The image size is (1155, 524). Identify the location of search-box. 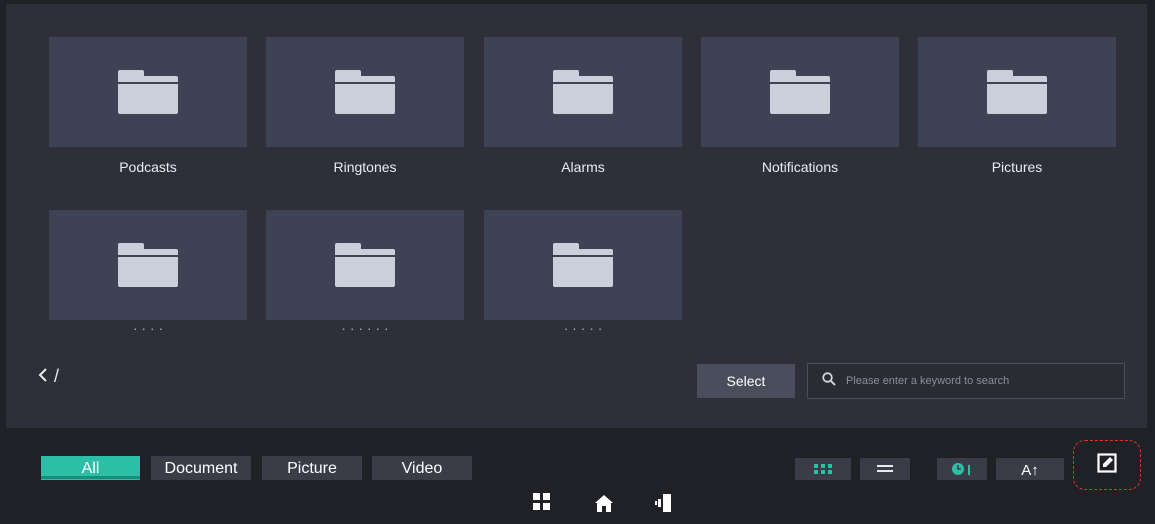
(966, 381).